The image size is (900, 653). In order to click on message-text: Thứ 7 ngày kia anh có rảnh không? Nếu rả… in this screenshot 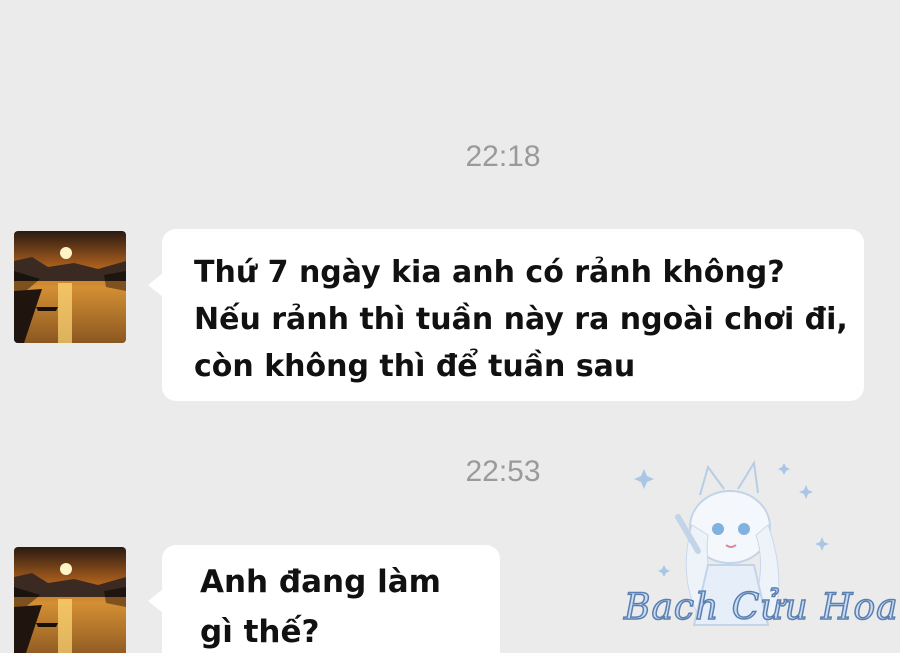, I will do `click(521, 319)`.